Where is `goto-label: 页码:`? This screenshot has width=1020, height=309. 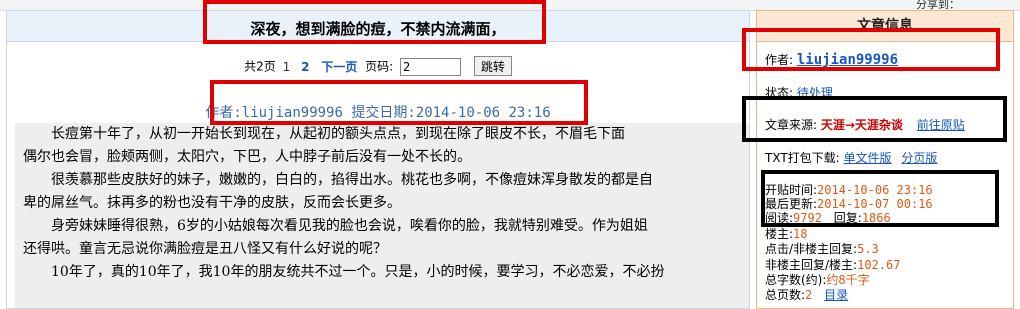 goto-label: 页码: is located at coordinates (379, 66).